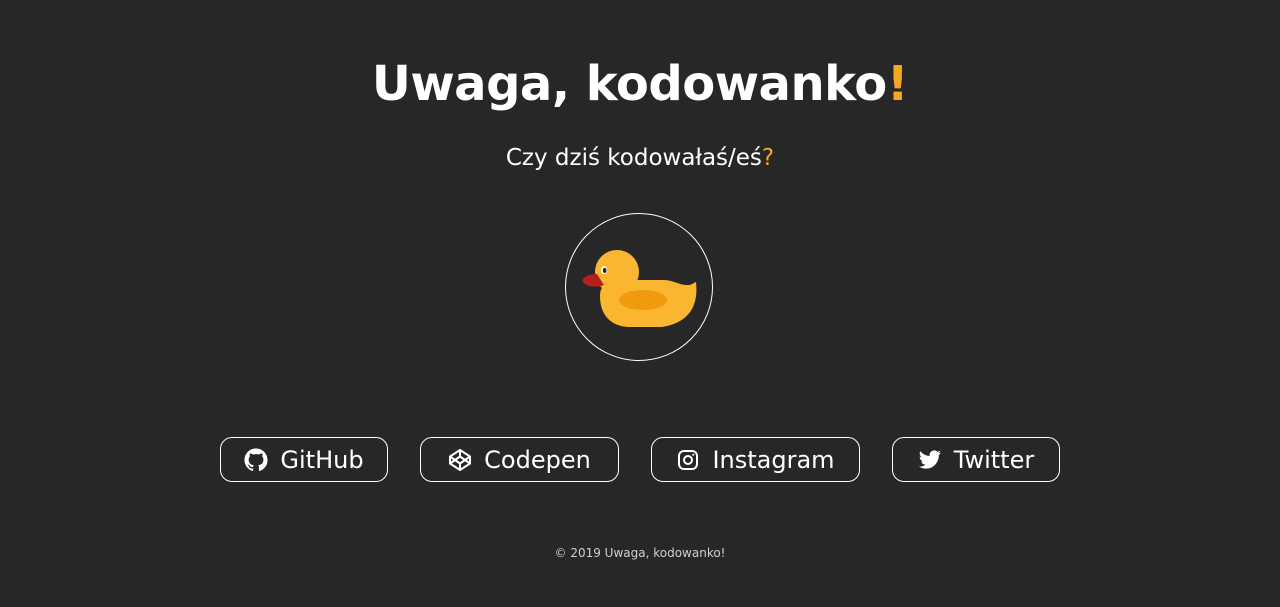  Describe the element at coordinates (633, 158) in the screenshot. I see `page-subtitle-text: Czy dziś kodowałaś/eś` at that location.